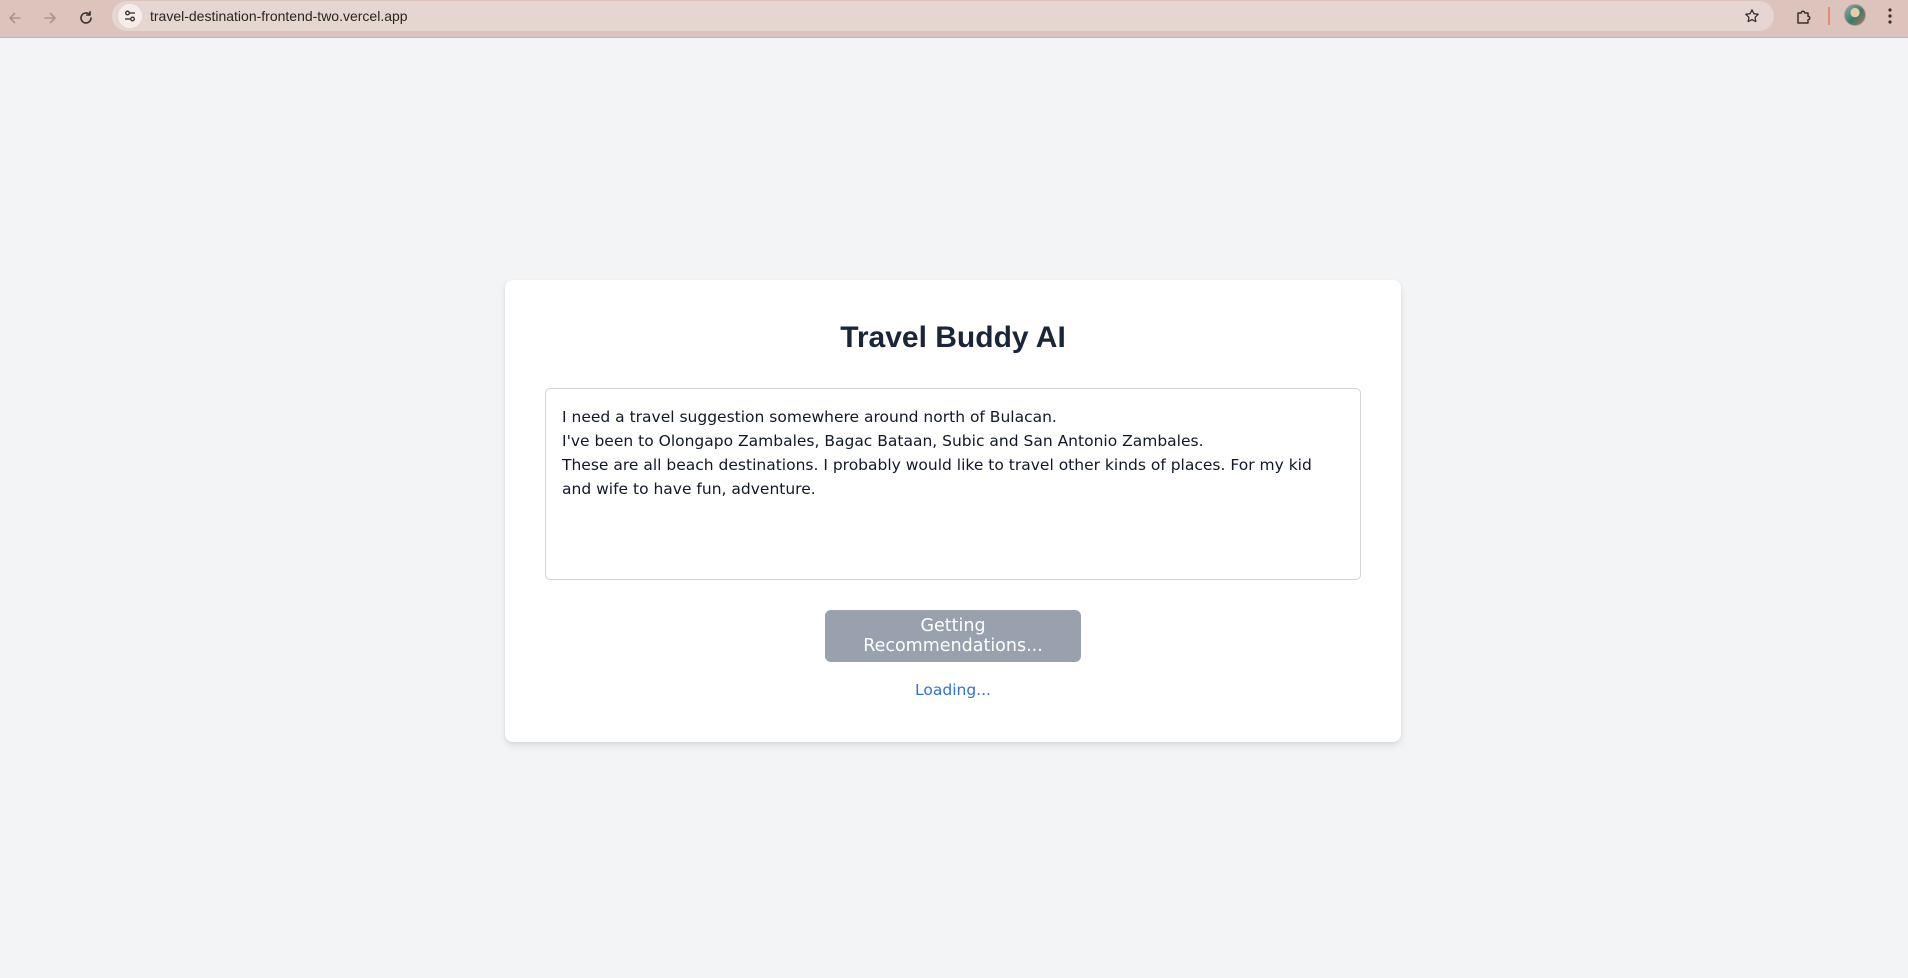 This screenshot has width=1908, height=978. Describe the element at coordinates (1855, 15) in the screenshot. I see `avatar` at that location.